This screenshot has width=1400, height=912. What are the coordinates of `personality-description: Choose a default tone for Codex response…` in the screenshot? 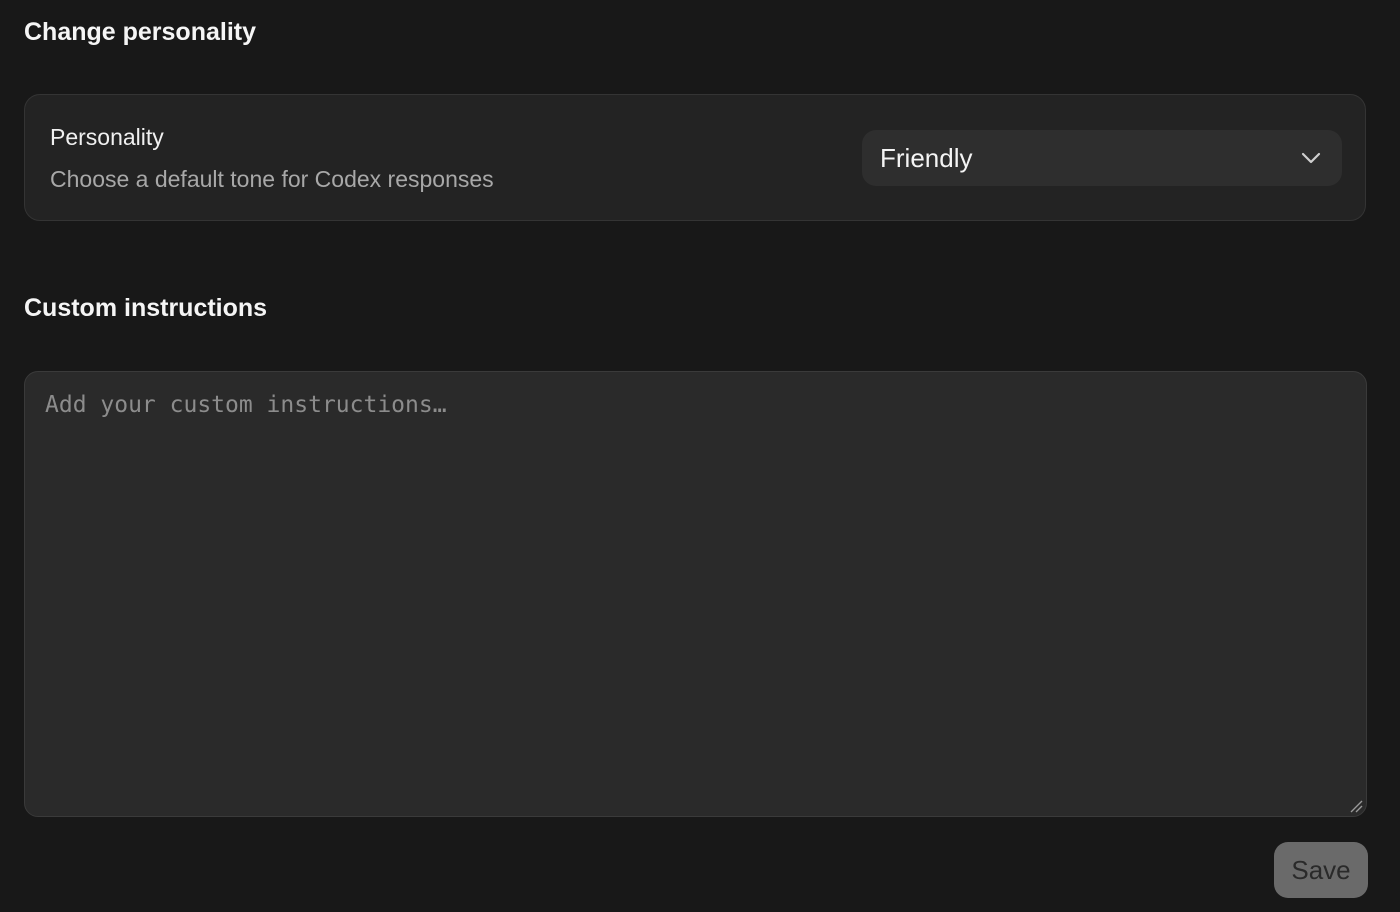 It's located at (272, 179).